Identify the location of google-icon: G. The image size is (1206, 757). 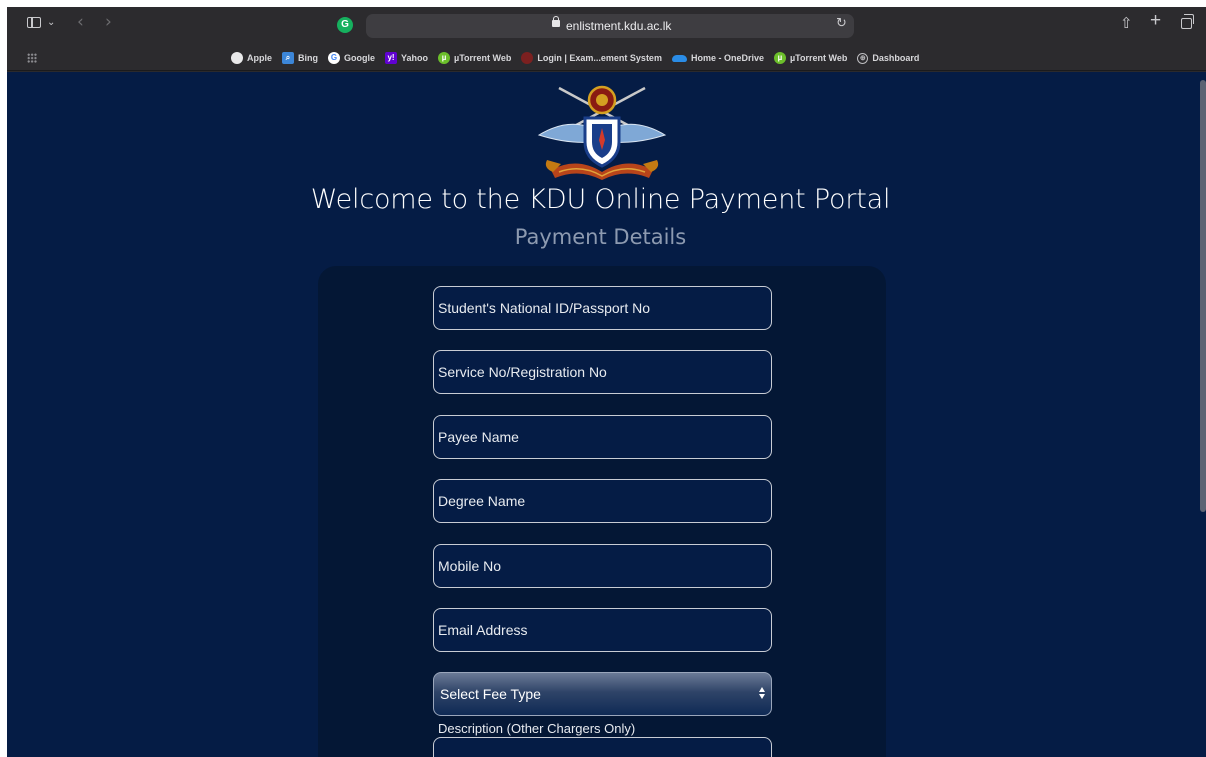
(334, 58).